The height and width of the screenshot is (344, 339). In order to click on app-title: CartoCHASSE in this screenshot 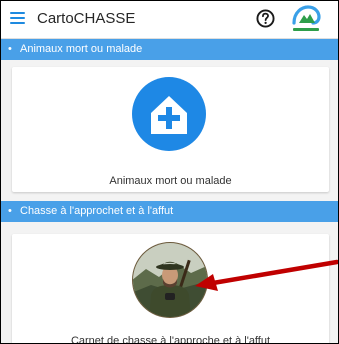, I will do `click(86, 18)`.